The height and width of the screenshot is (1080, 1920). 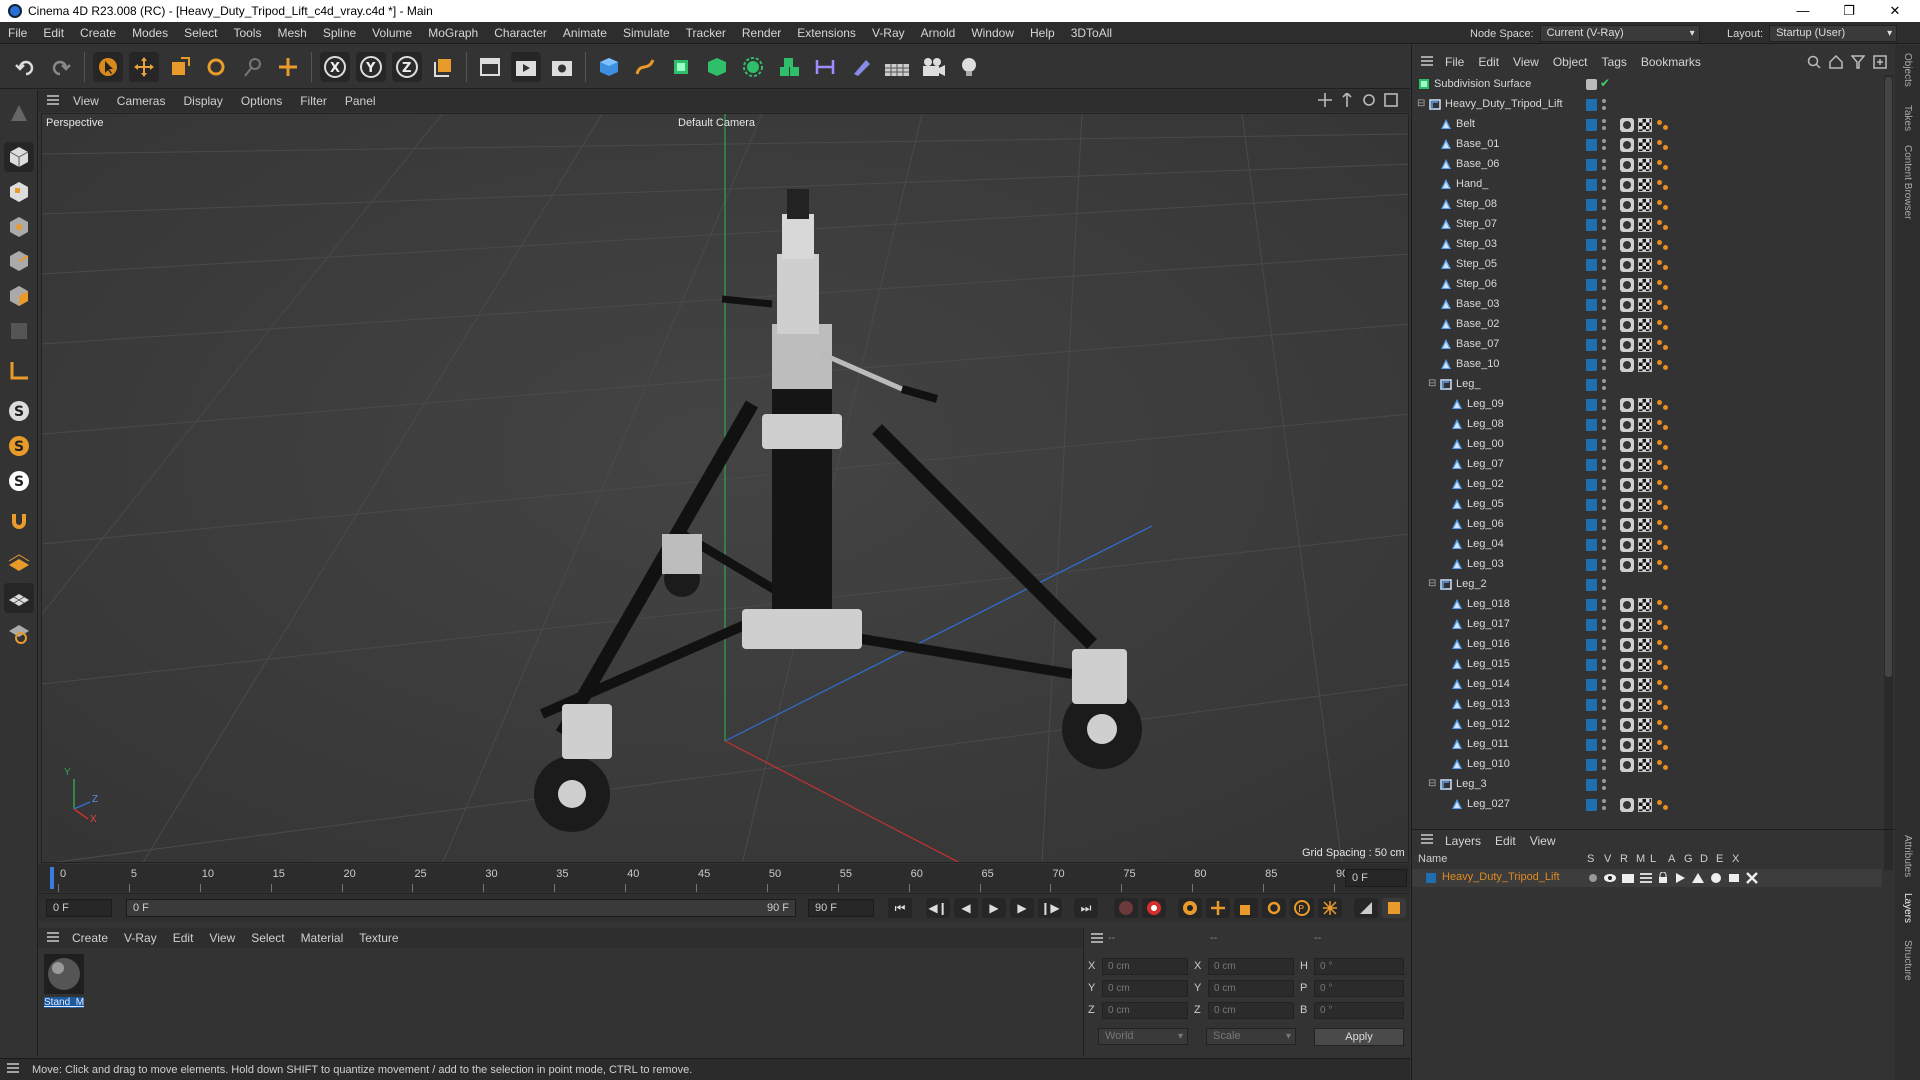 What do you see at coordinates (938, 908) in the screenshot?
I see `previous-key-button: ◀❙` at bounding box center [938, 908].